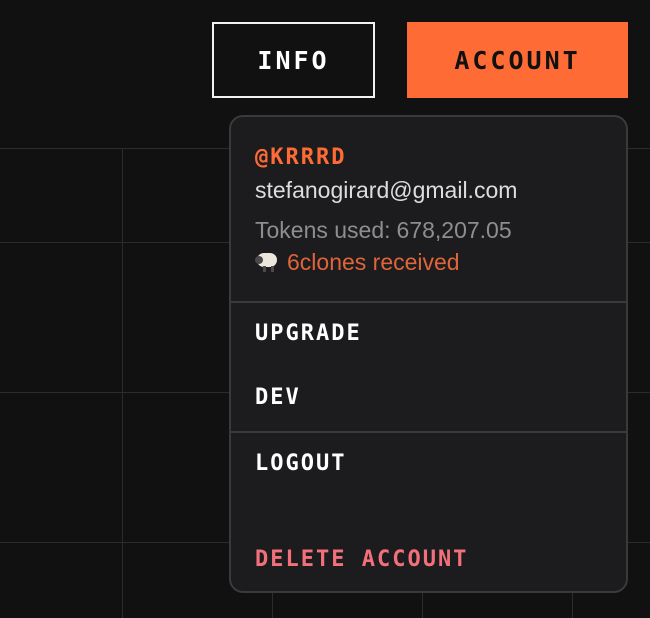 This screenshot has height=618, width=650. I want to click on tokens-used: Tokens used: 678,207.05, so click(440, 230).